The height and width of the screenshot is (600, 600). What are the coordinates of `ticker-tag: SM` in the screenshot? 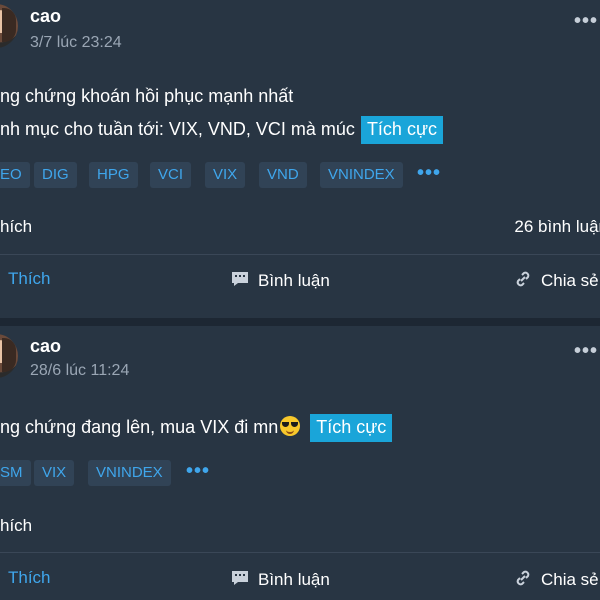 It's located at (15, 473).